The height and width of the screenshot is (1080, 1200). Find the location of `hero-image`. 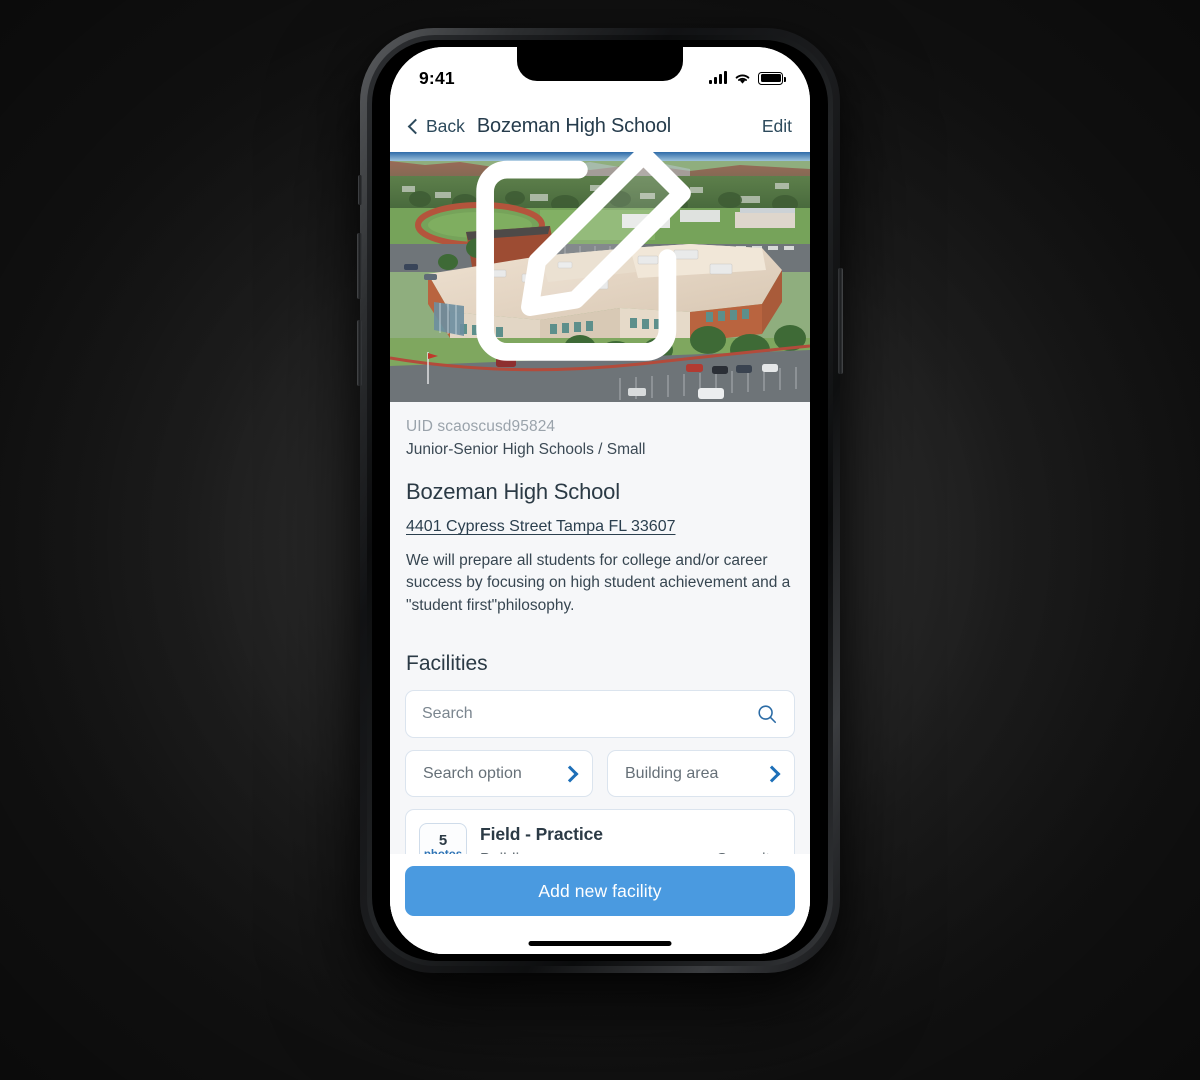

hero-image is located at coordinates (600, 277).